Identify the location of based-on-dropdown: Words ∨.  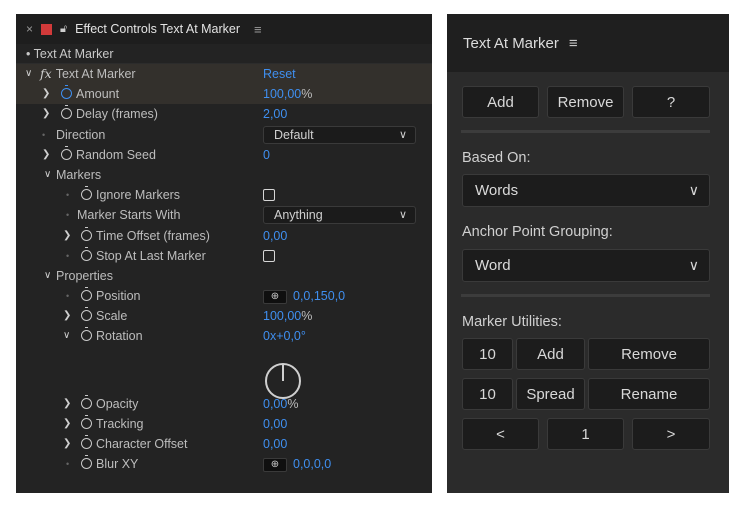
(586, 190).